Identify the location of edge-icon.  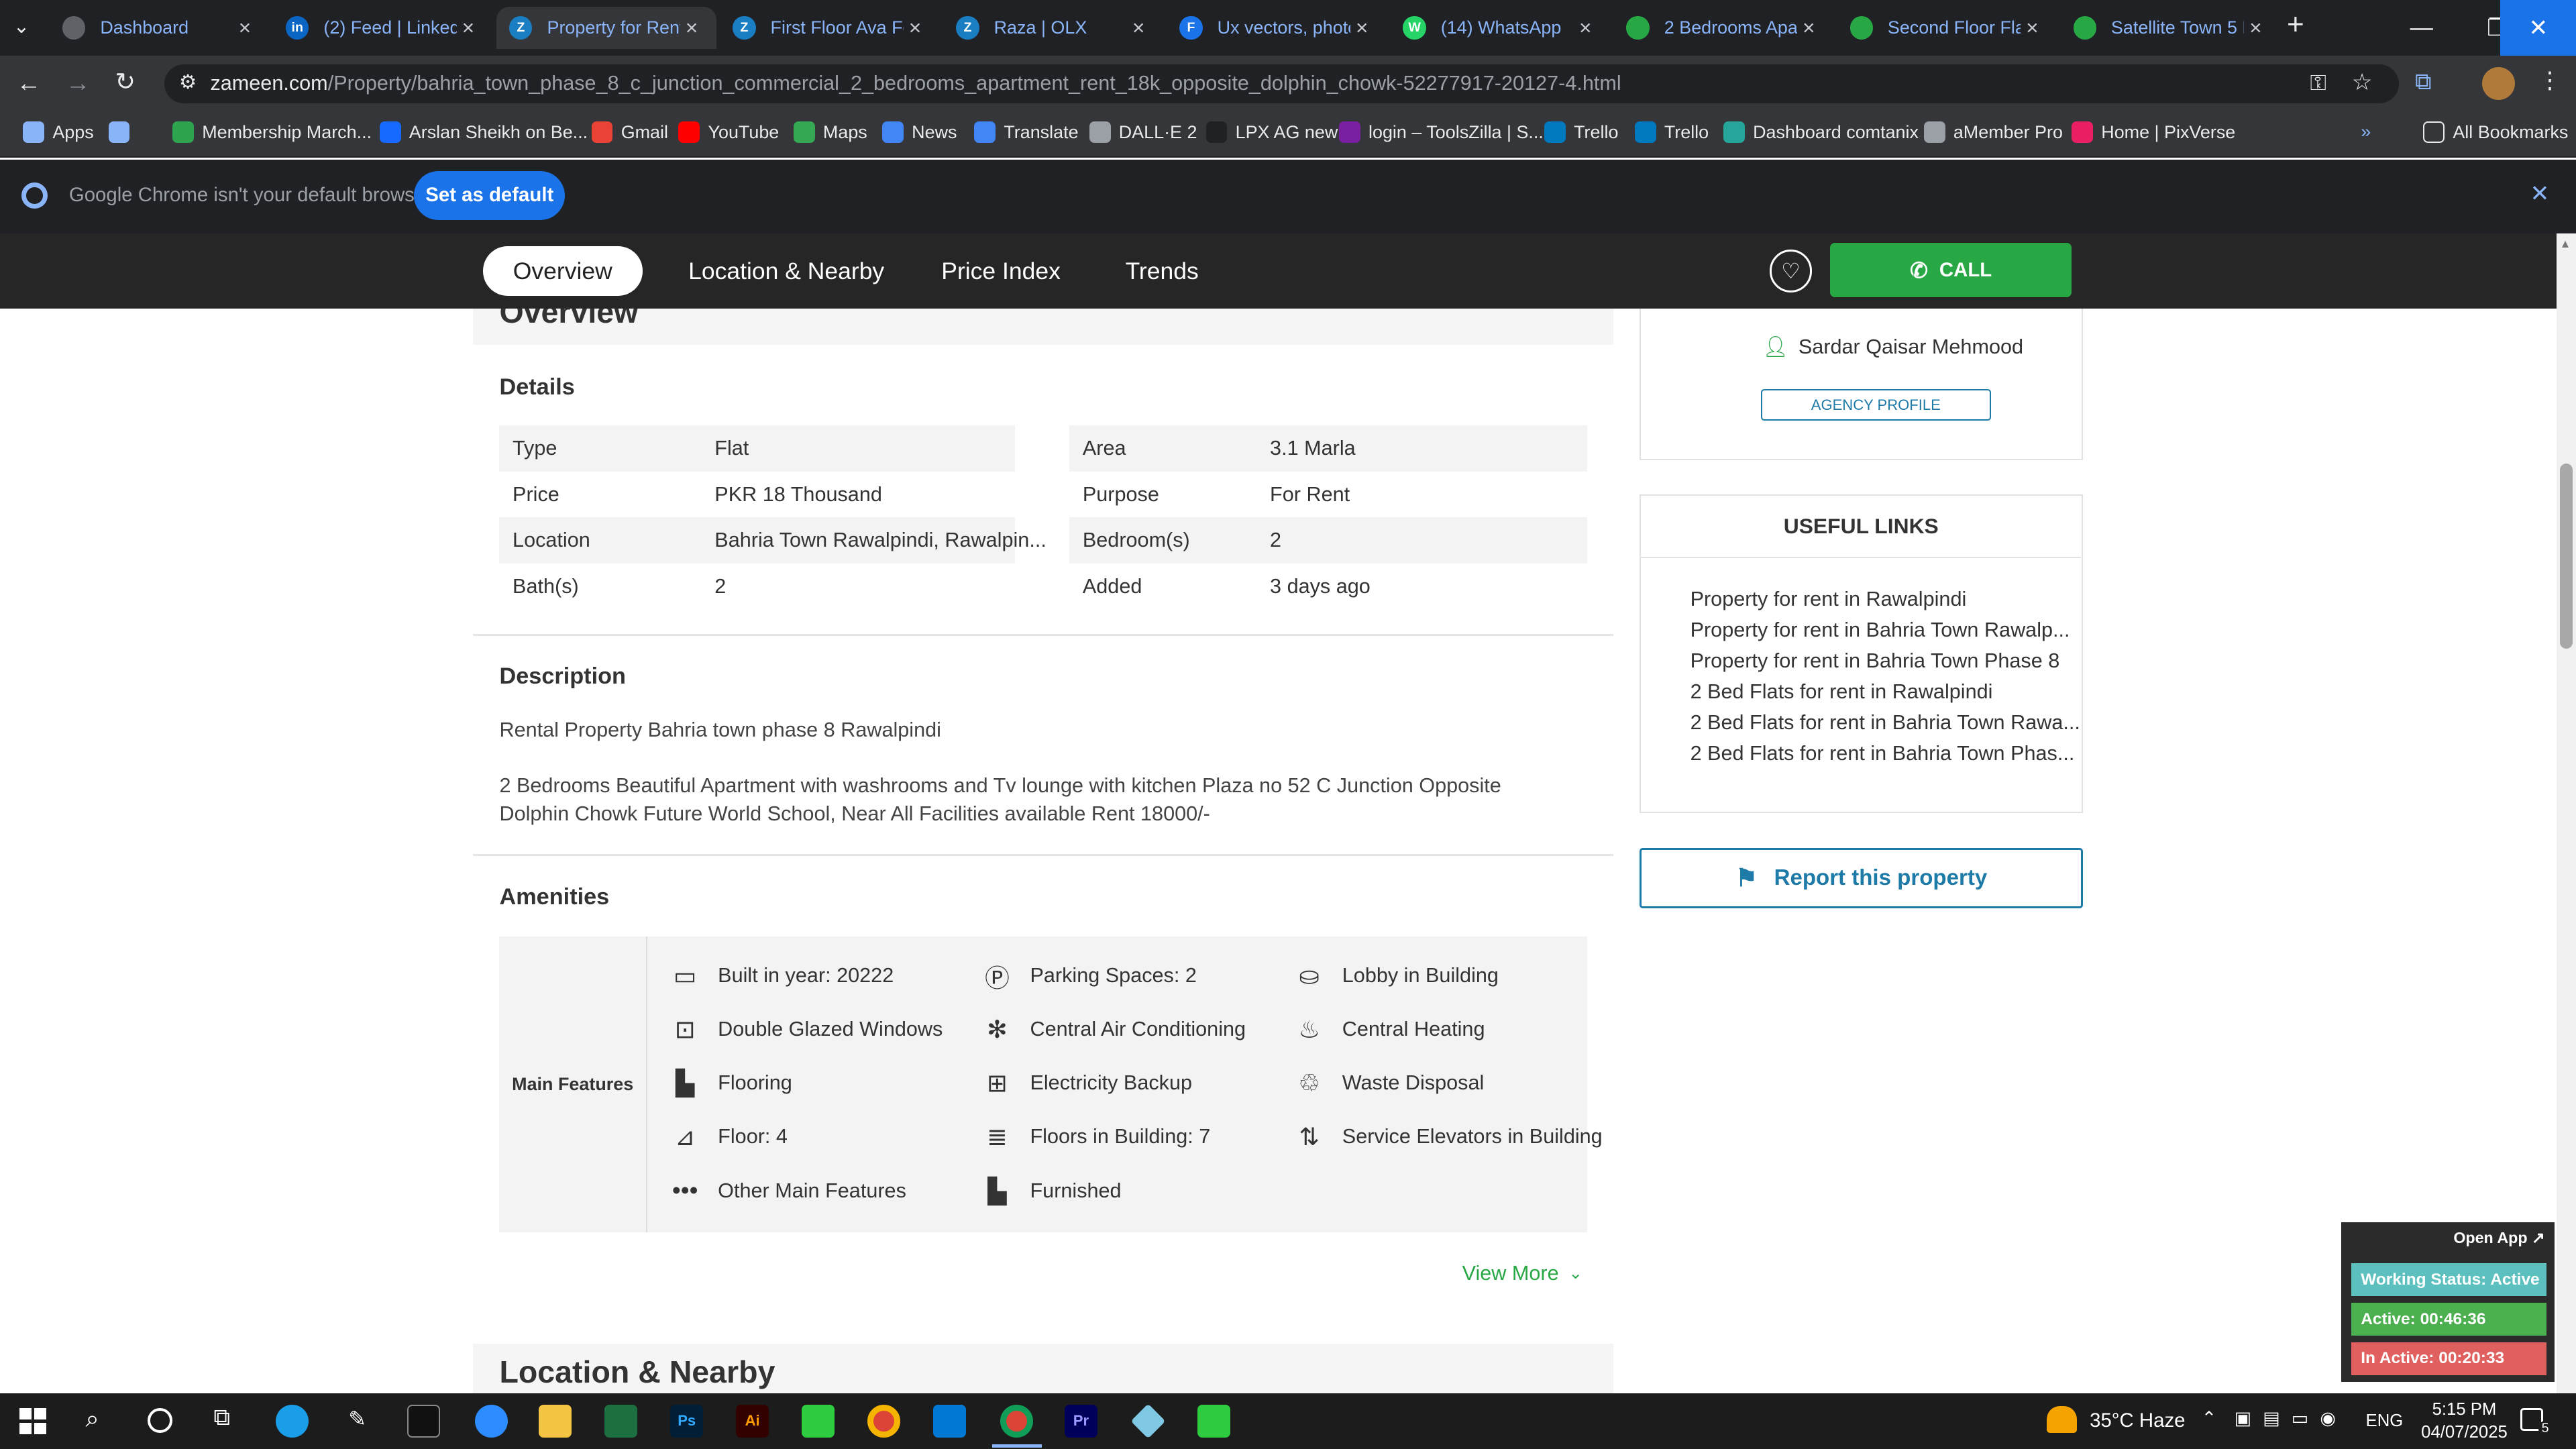
(292, 1421).